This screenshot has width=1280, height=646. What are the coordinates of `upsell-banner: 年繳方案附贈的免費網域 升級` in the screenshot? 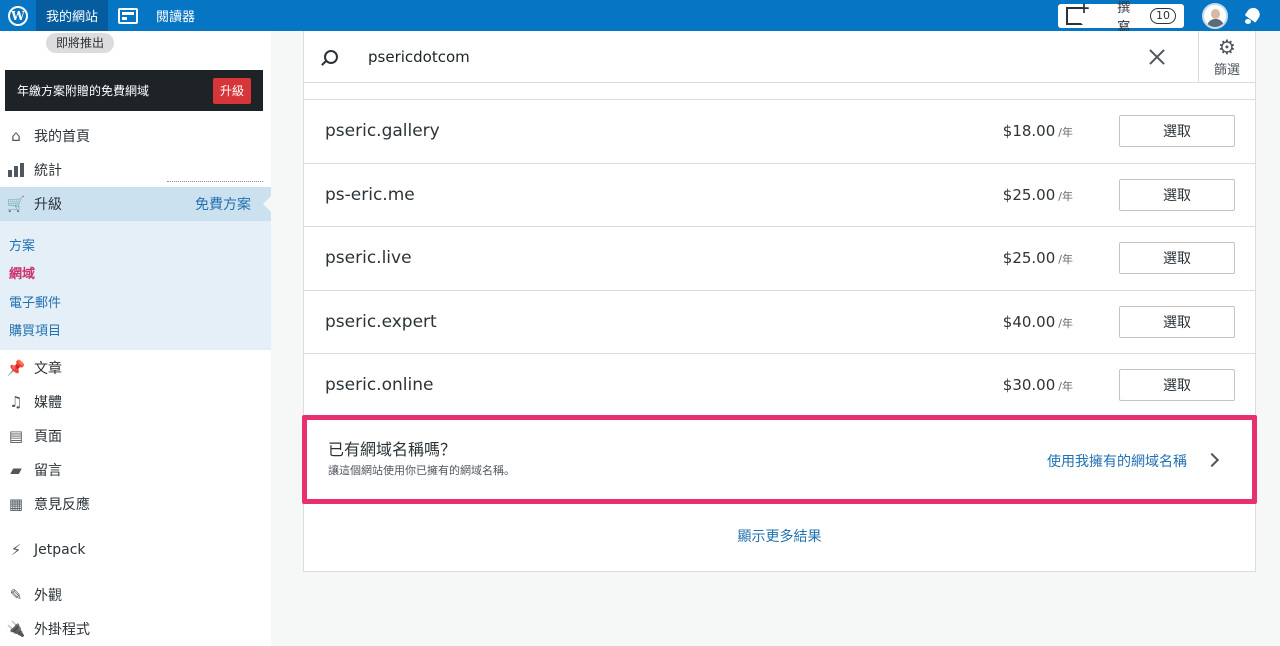 It's located at (134, 90).